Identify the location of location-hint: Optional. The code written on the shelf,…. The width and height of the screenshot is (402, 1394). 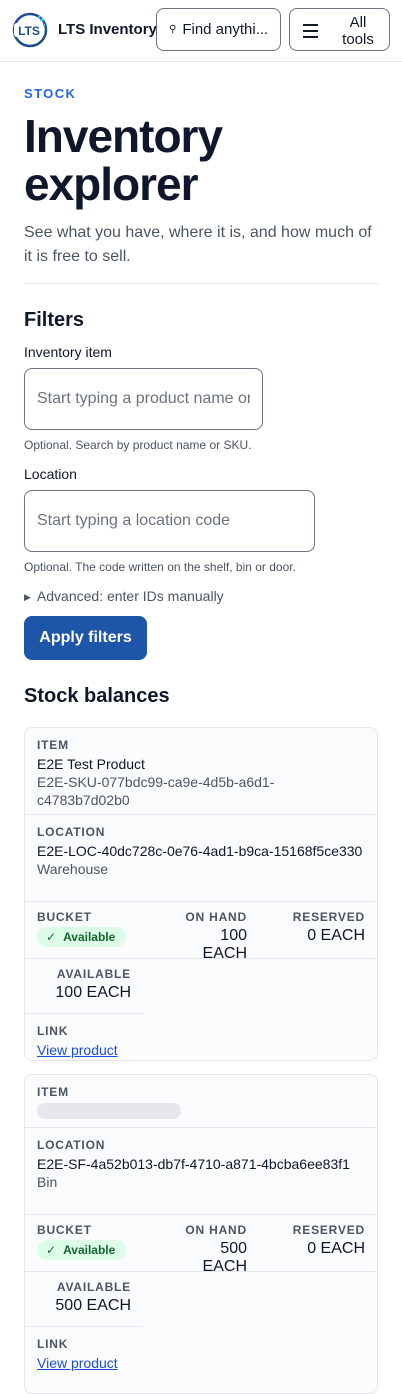
(160, 567).